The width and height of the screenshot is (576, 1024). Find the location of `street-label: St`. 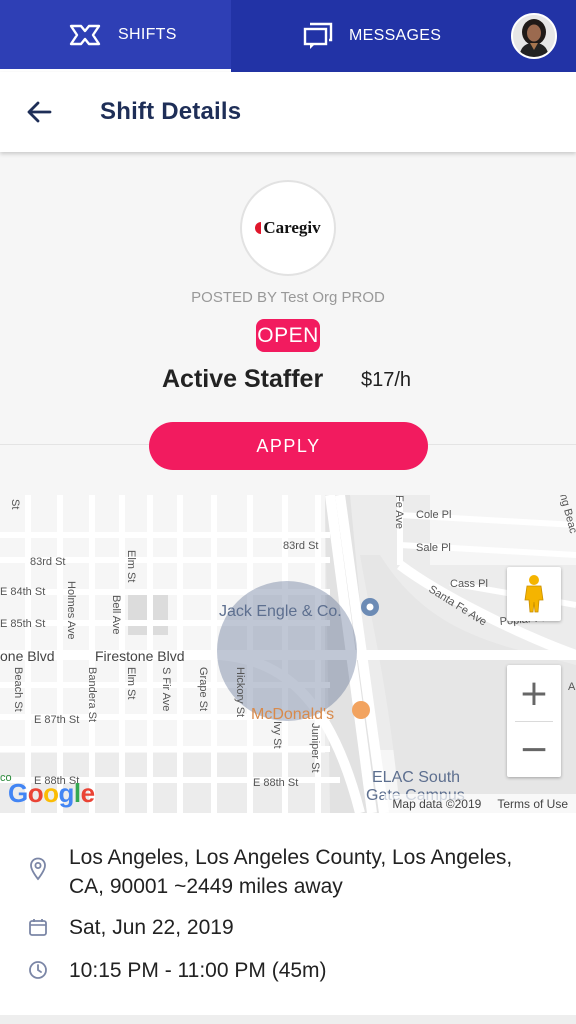

street-label: St is located at coordinates (15, 504).